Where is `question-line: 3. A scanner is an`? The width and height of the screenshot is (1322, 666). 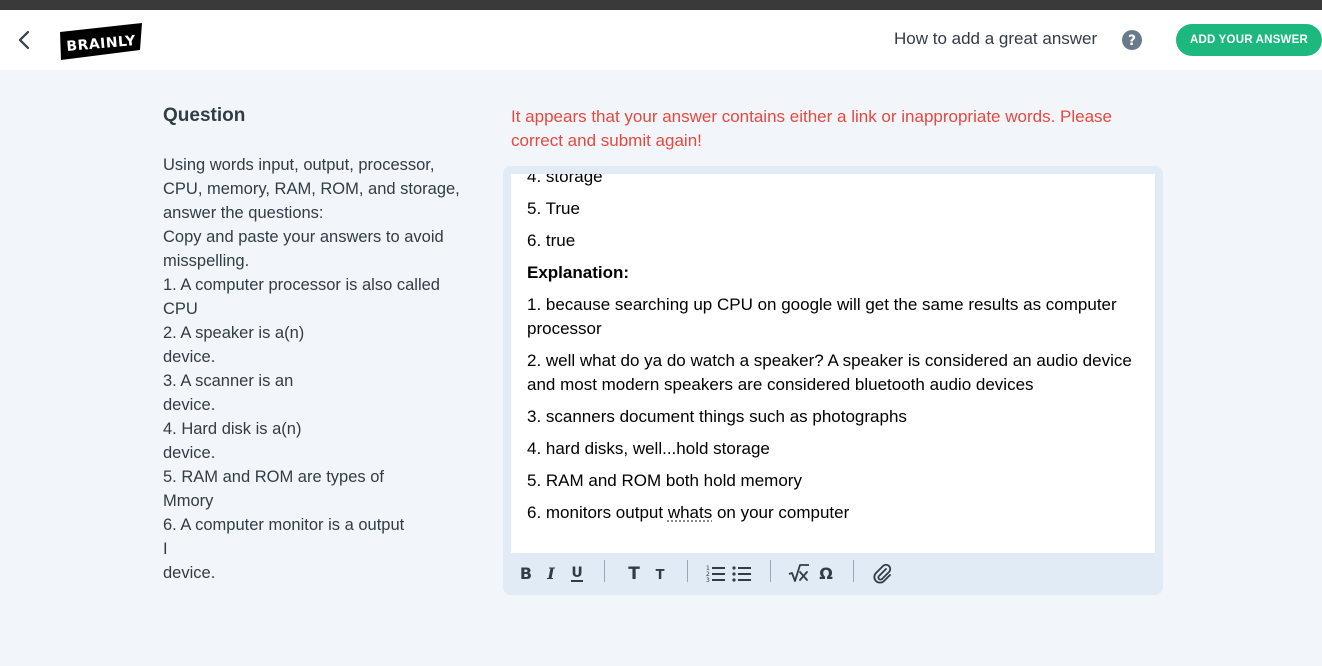 question-line: 3. A scanner is an is located at coordinates (228, 381).